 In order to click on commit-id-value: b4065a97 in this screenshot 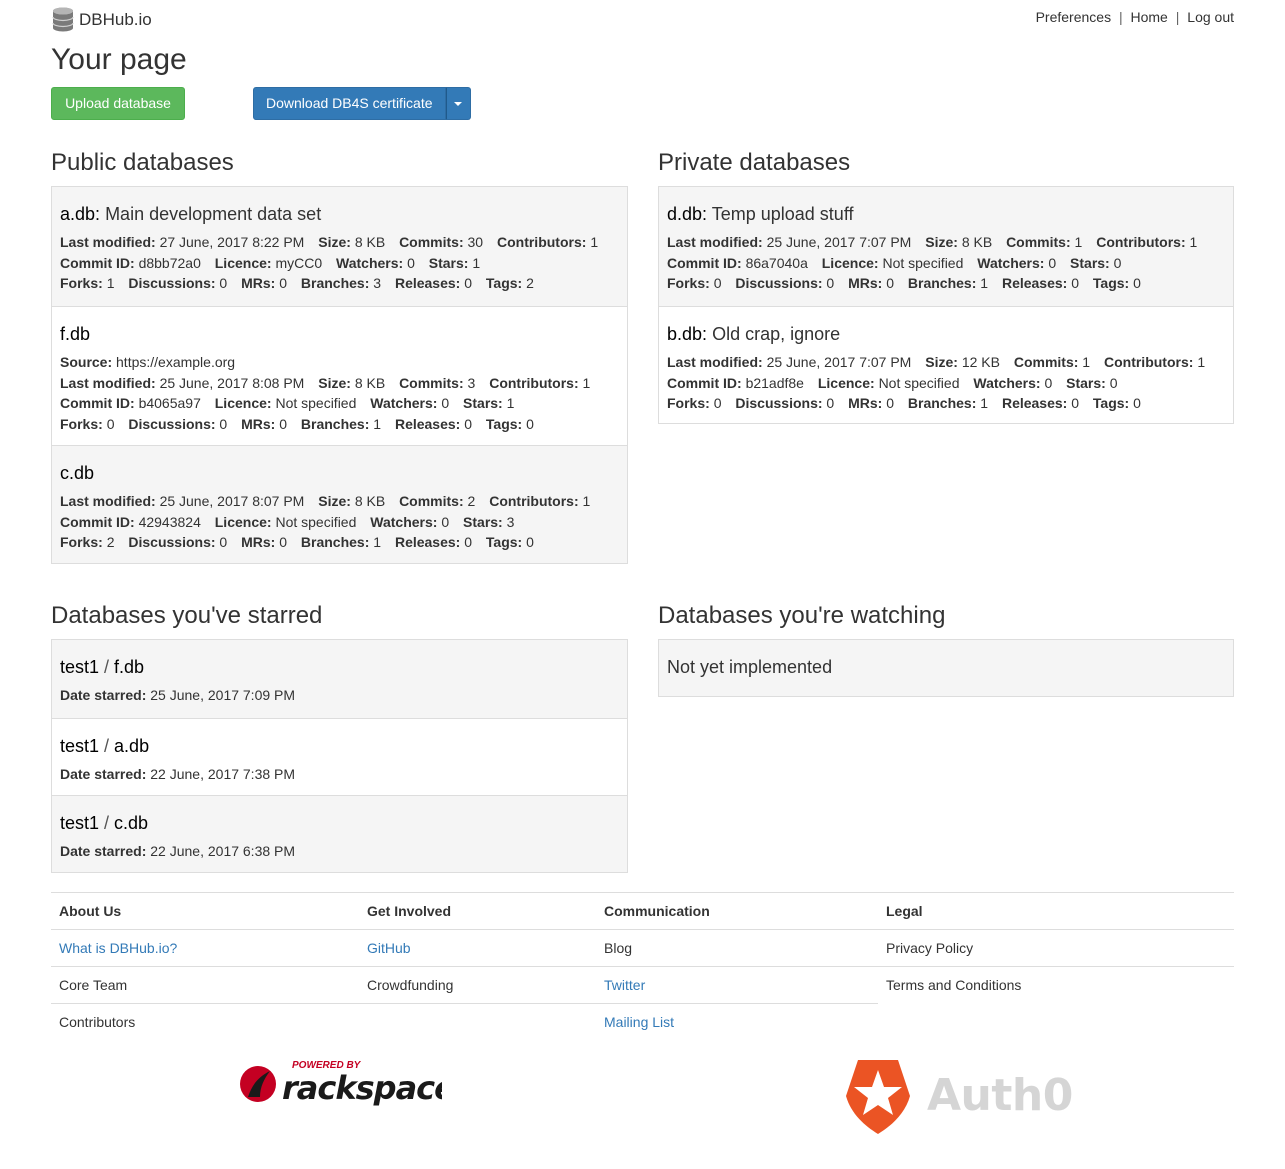, I will do `click(169, 403)`.